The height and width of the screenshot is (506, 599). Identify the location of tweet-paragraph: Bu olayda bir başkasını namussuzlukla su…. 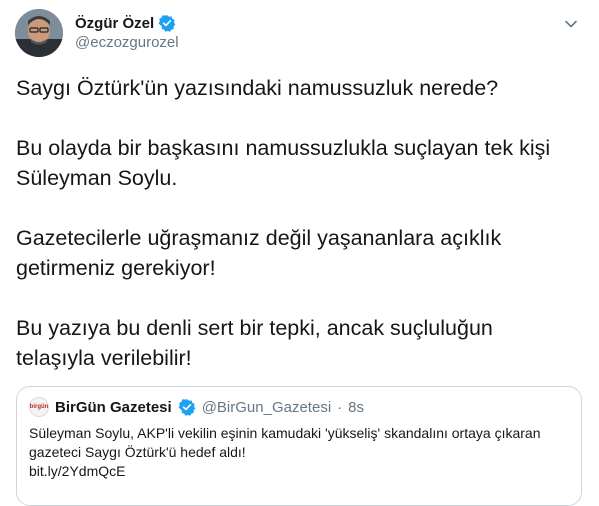
(283, 163).